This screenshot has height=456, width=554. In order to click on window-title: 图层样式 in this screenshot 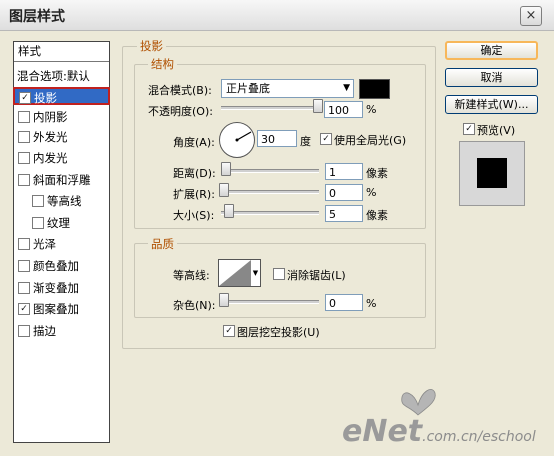, I will do `click(37, 17)`.